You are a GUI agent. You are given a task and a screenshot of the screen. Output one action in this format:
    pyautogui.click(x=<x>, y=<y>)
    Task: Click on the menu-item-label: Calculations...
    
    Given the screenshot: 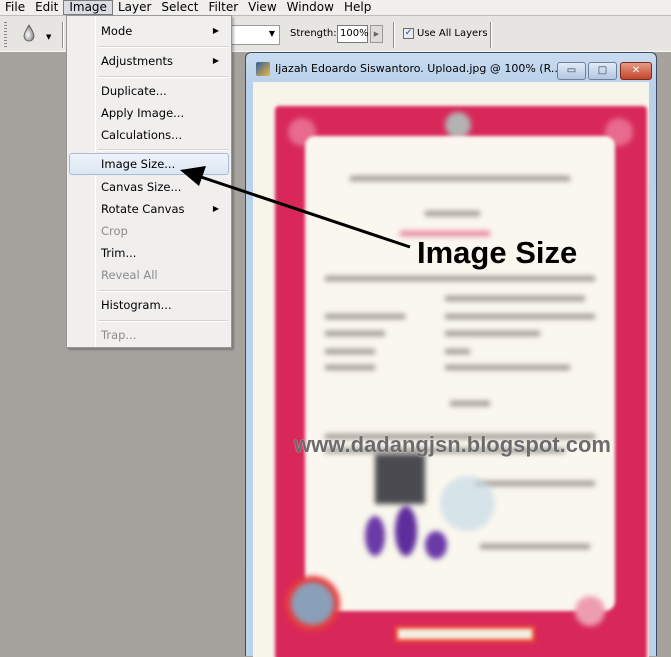 What is the action you would take?
    pyautogui.click(x=142, y=135)
    